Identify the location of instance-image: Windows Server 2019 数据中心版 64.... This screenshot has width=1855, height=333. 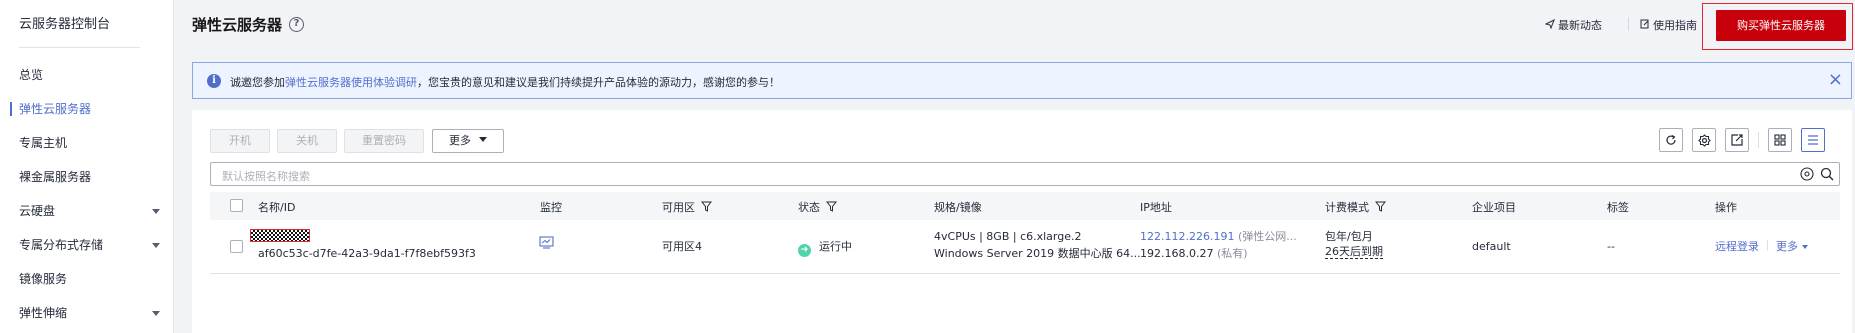
(1037, 253).